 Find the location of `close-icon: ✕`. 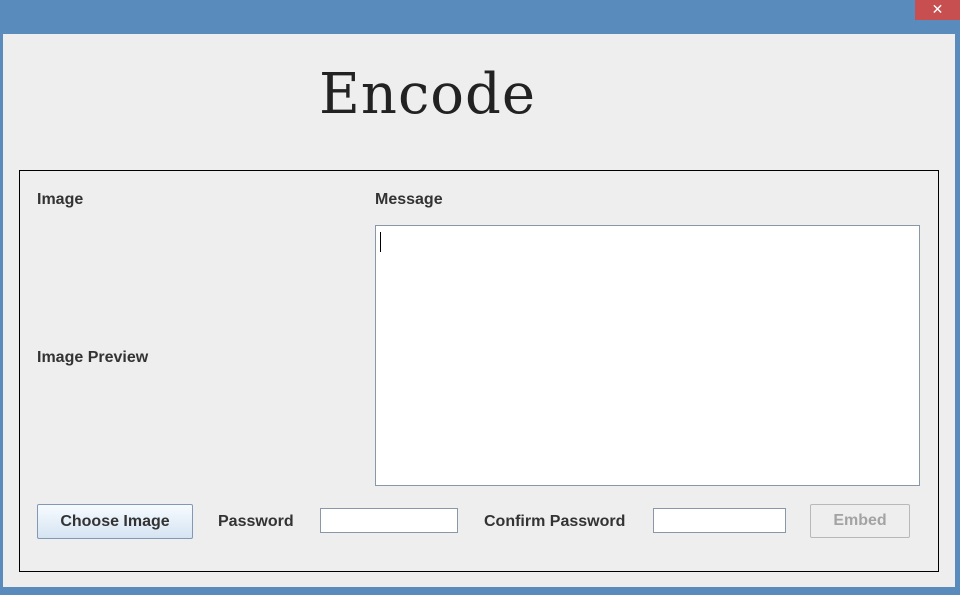

close-icon: ✕ is located at coordinates (937, 10).